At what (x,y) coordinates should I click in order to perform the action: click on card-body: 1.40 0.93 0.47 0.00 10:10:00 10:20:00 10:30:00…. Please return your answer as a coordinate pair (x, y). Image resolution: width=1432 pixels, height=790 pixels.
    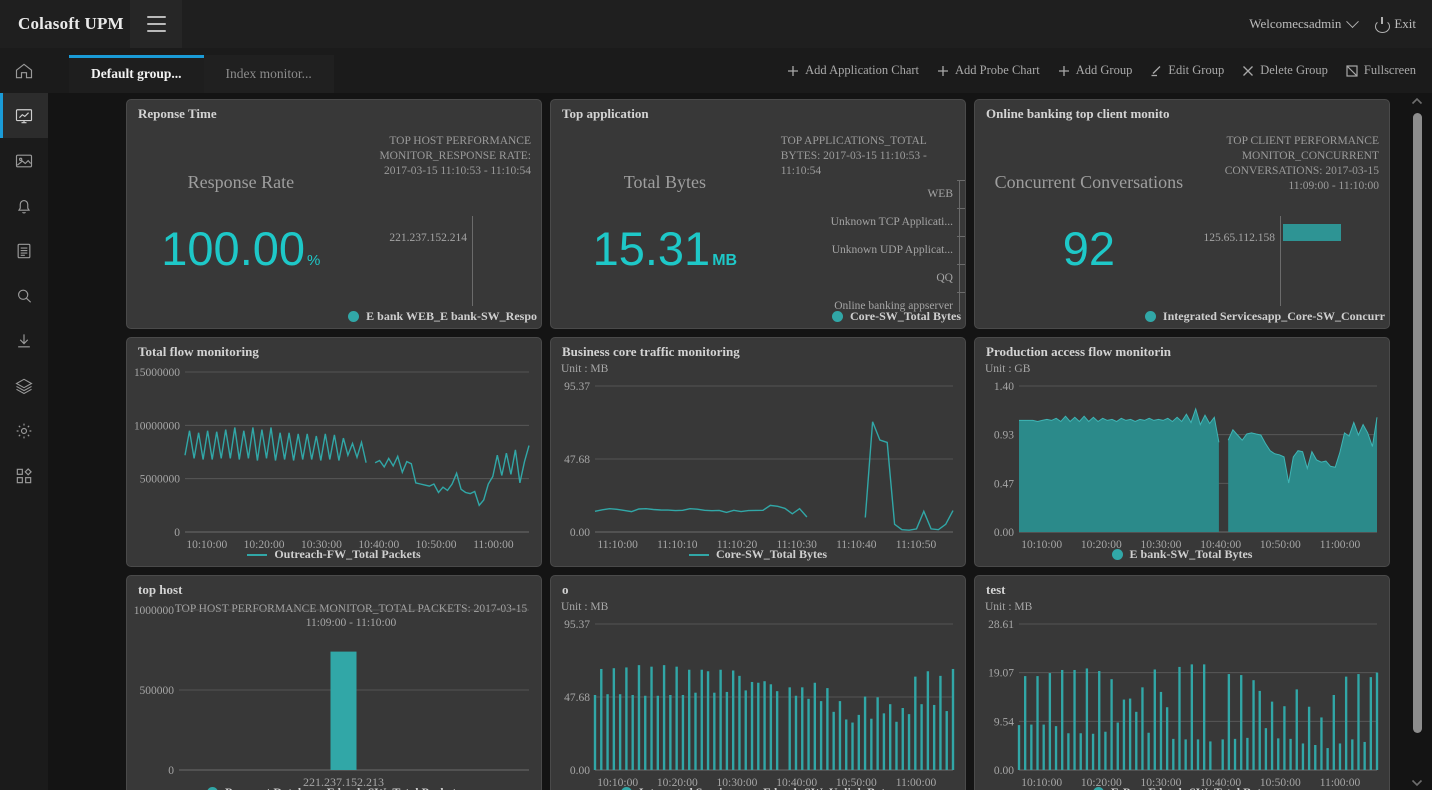
    Looking at the image, I should click on (1182, 471).